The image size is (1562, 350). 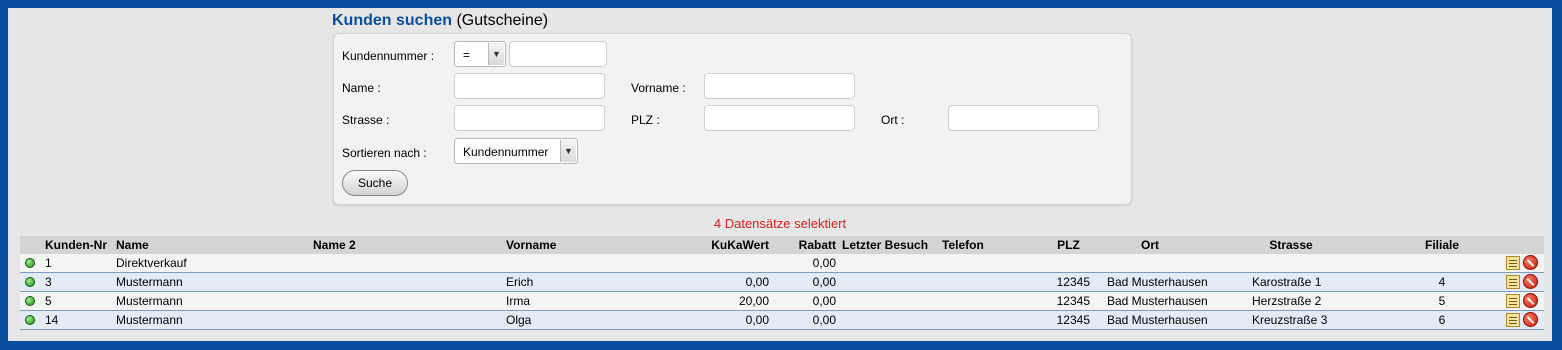 I want to click on col-vorname: Vorname, so click(x=531, y=245).